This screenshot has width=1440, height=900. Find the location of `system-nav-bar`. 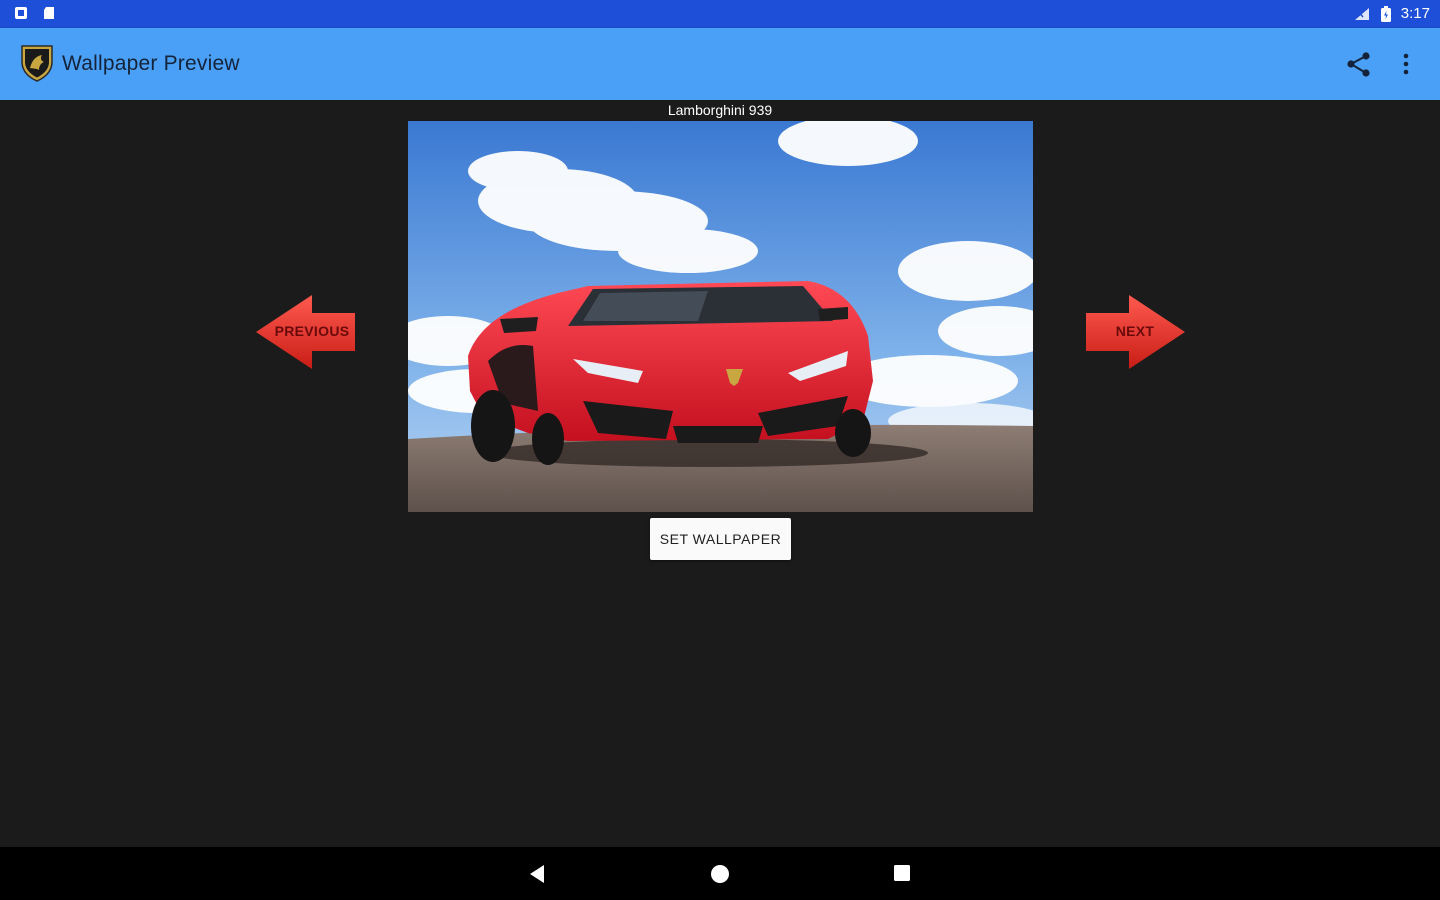

system-nav-bar is located at coordinates (720, 873).